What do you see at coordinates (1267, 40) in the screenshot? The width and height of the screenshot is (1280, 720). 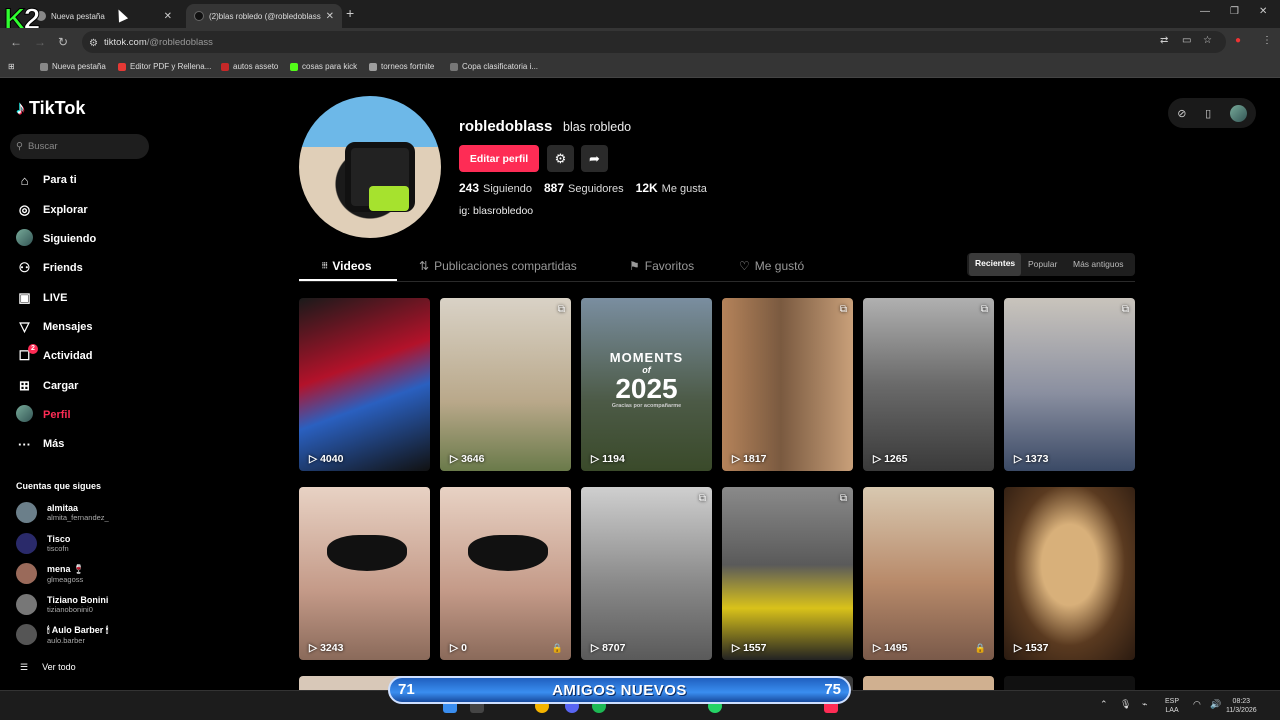 I see `kebab-menu-icon: ⋮` at bounding box center [1267, 40].